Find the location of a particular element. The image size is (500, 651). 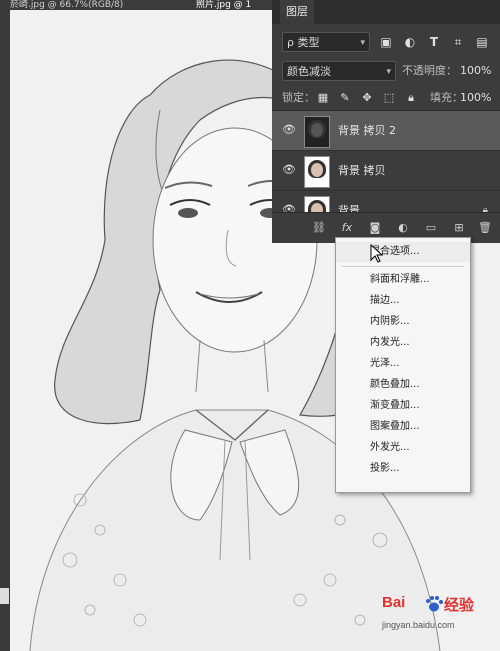

layer-row: 👁︎ 背景 拷贝 is located at coordinates (386, 170).